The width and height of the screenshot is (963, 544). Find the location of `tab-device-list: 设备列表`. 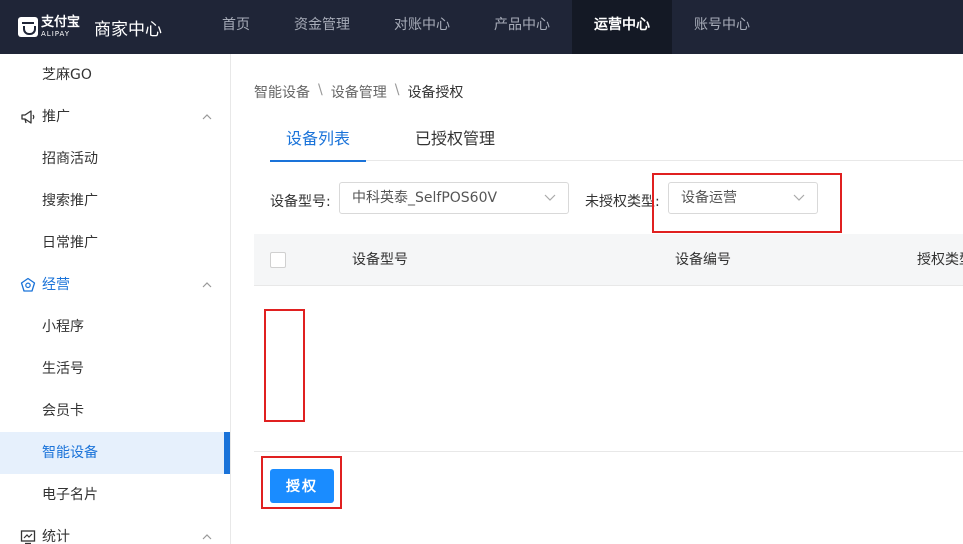

tab-device-list: 设备列表 is located at coordinates (318, 140).